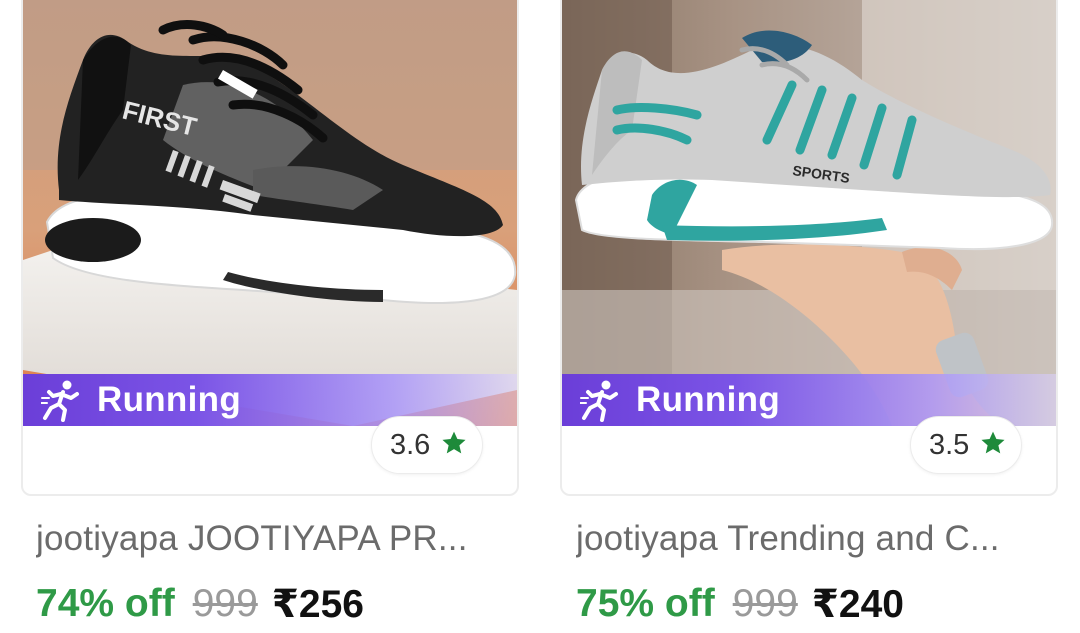  What do you see at coordinates (857, 604) in the screenshot?
I see `selling-price: ₹240` at bounding box center [857, 604].